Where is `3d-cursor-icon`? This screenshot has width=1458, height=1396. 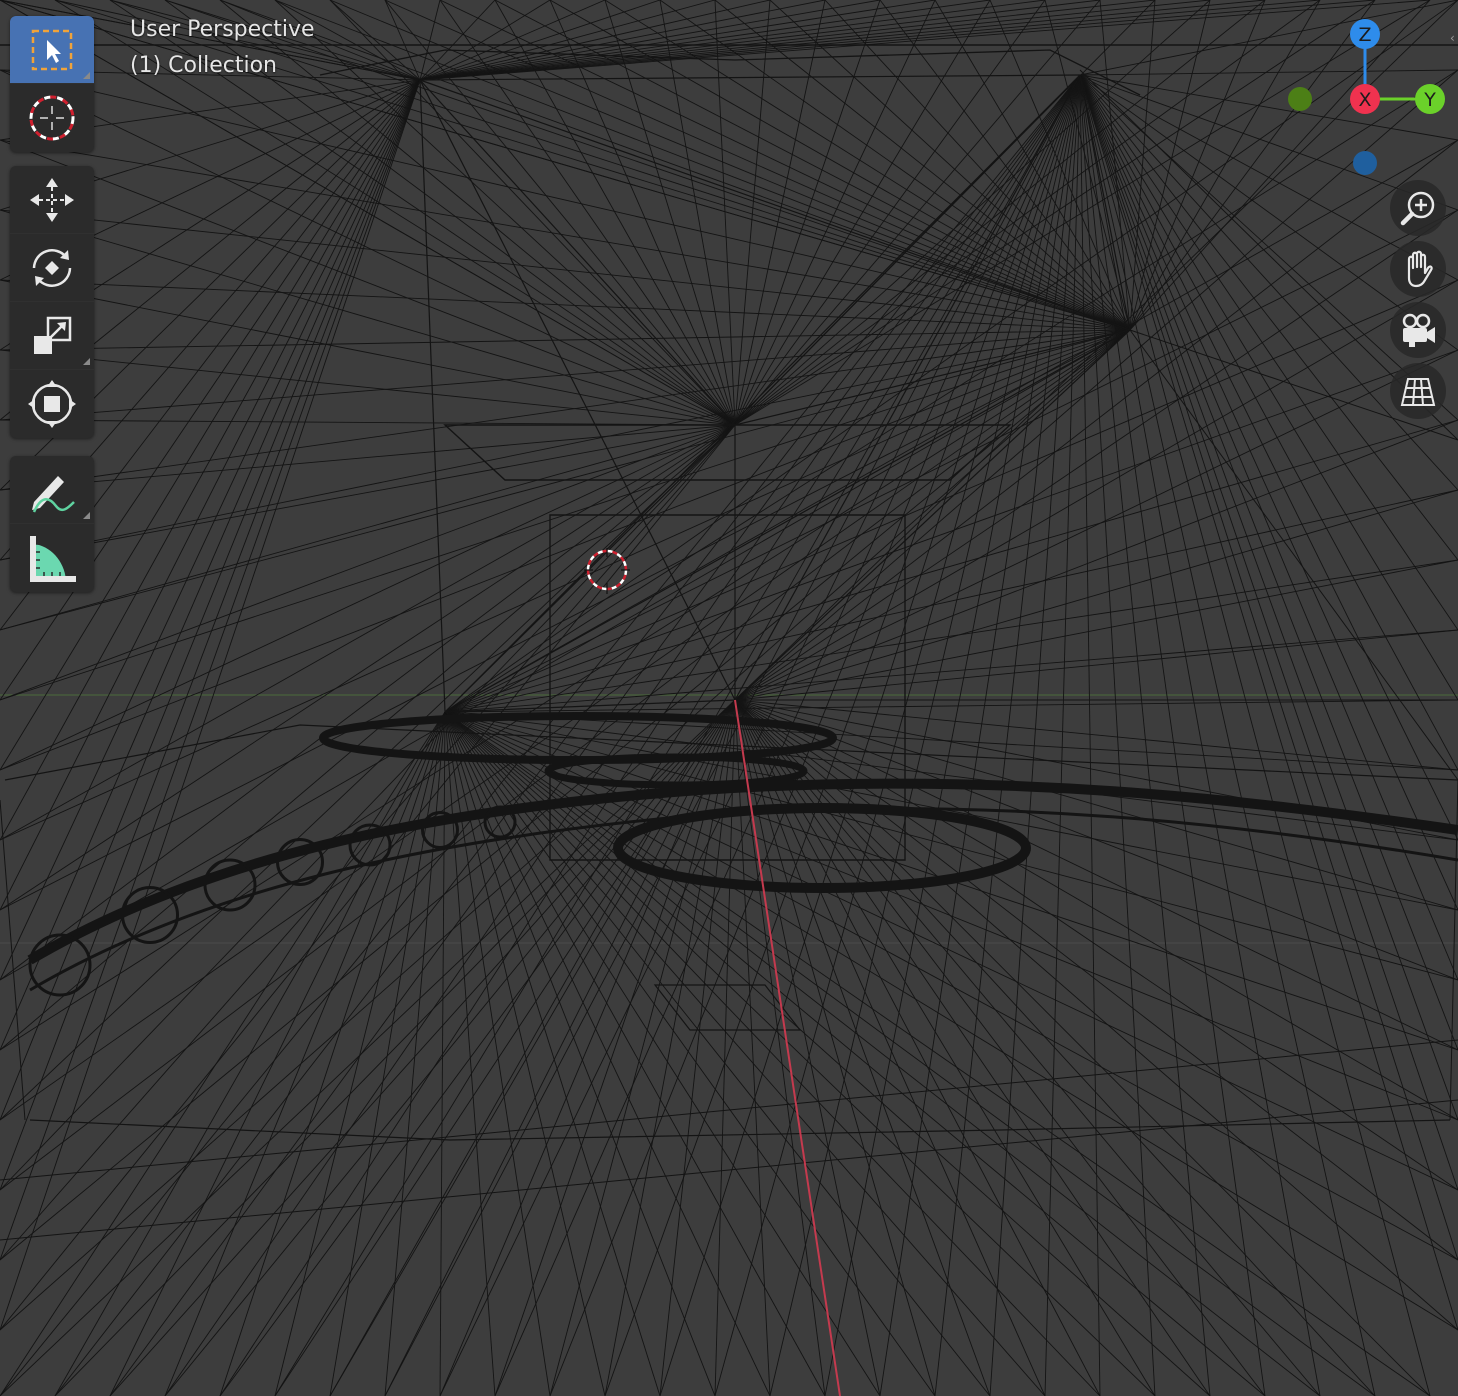 3d-cursor-icon is located at coordinates (607, 571).